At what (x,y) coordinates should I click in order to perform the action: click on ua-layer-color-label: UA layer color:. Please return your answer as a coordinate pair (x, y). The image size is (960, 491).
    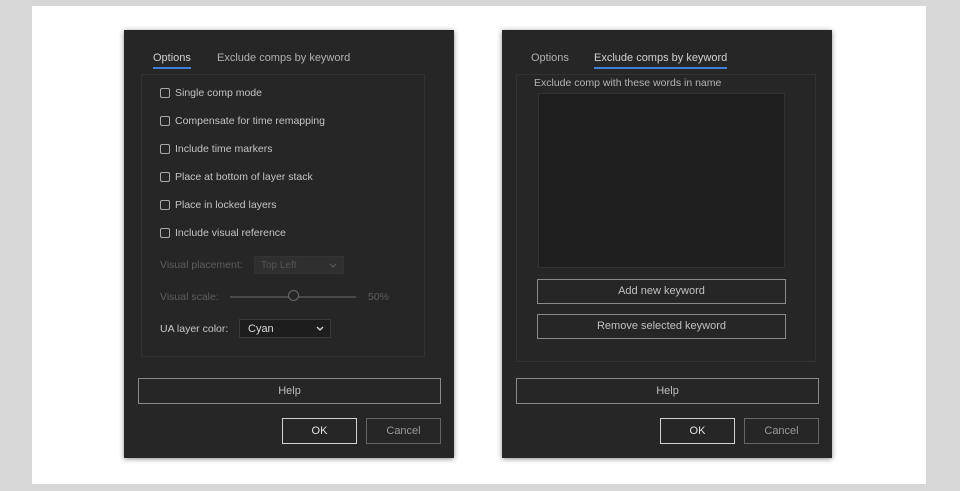
    Looking at the image, I should click on (194, 329).